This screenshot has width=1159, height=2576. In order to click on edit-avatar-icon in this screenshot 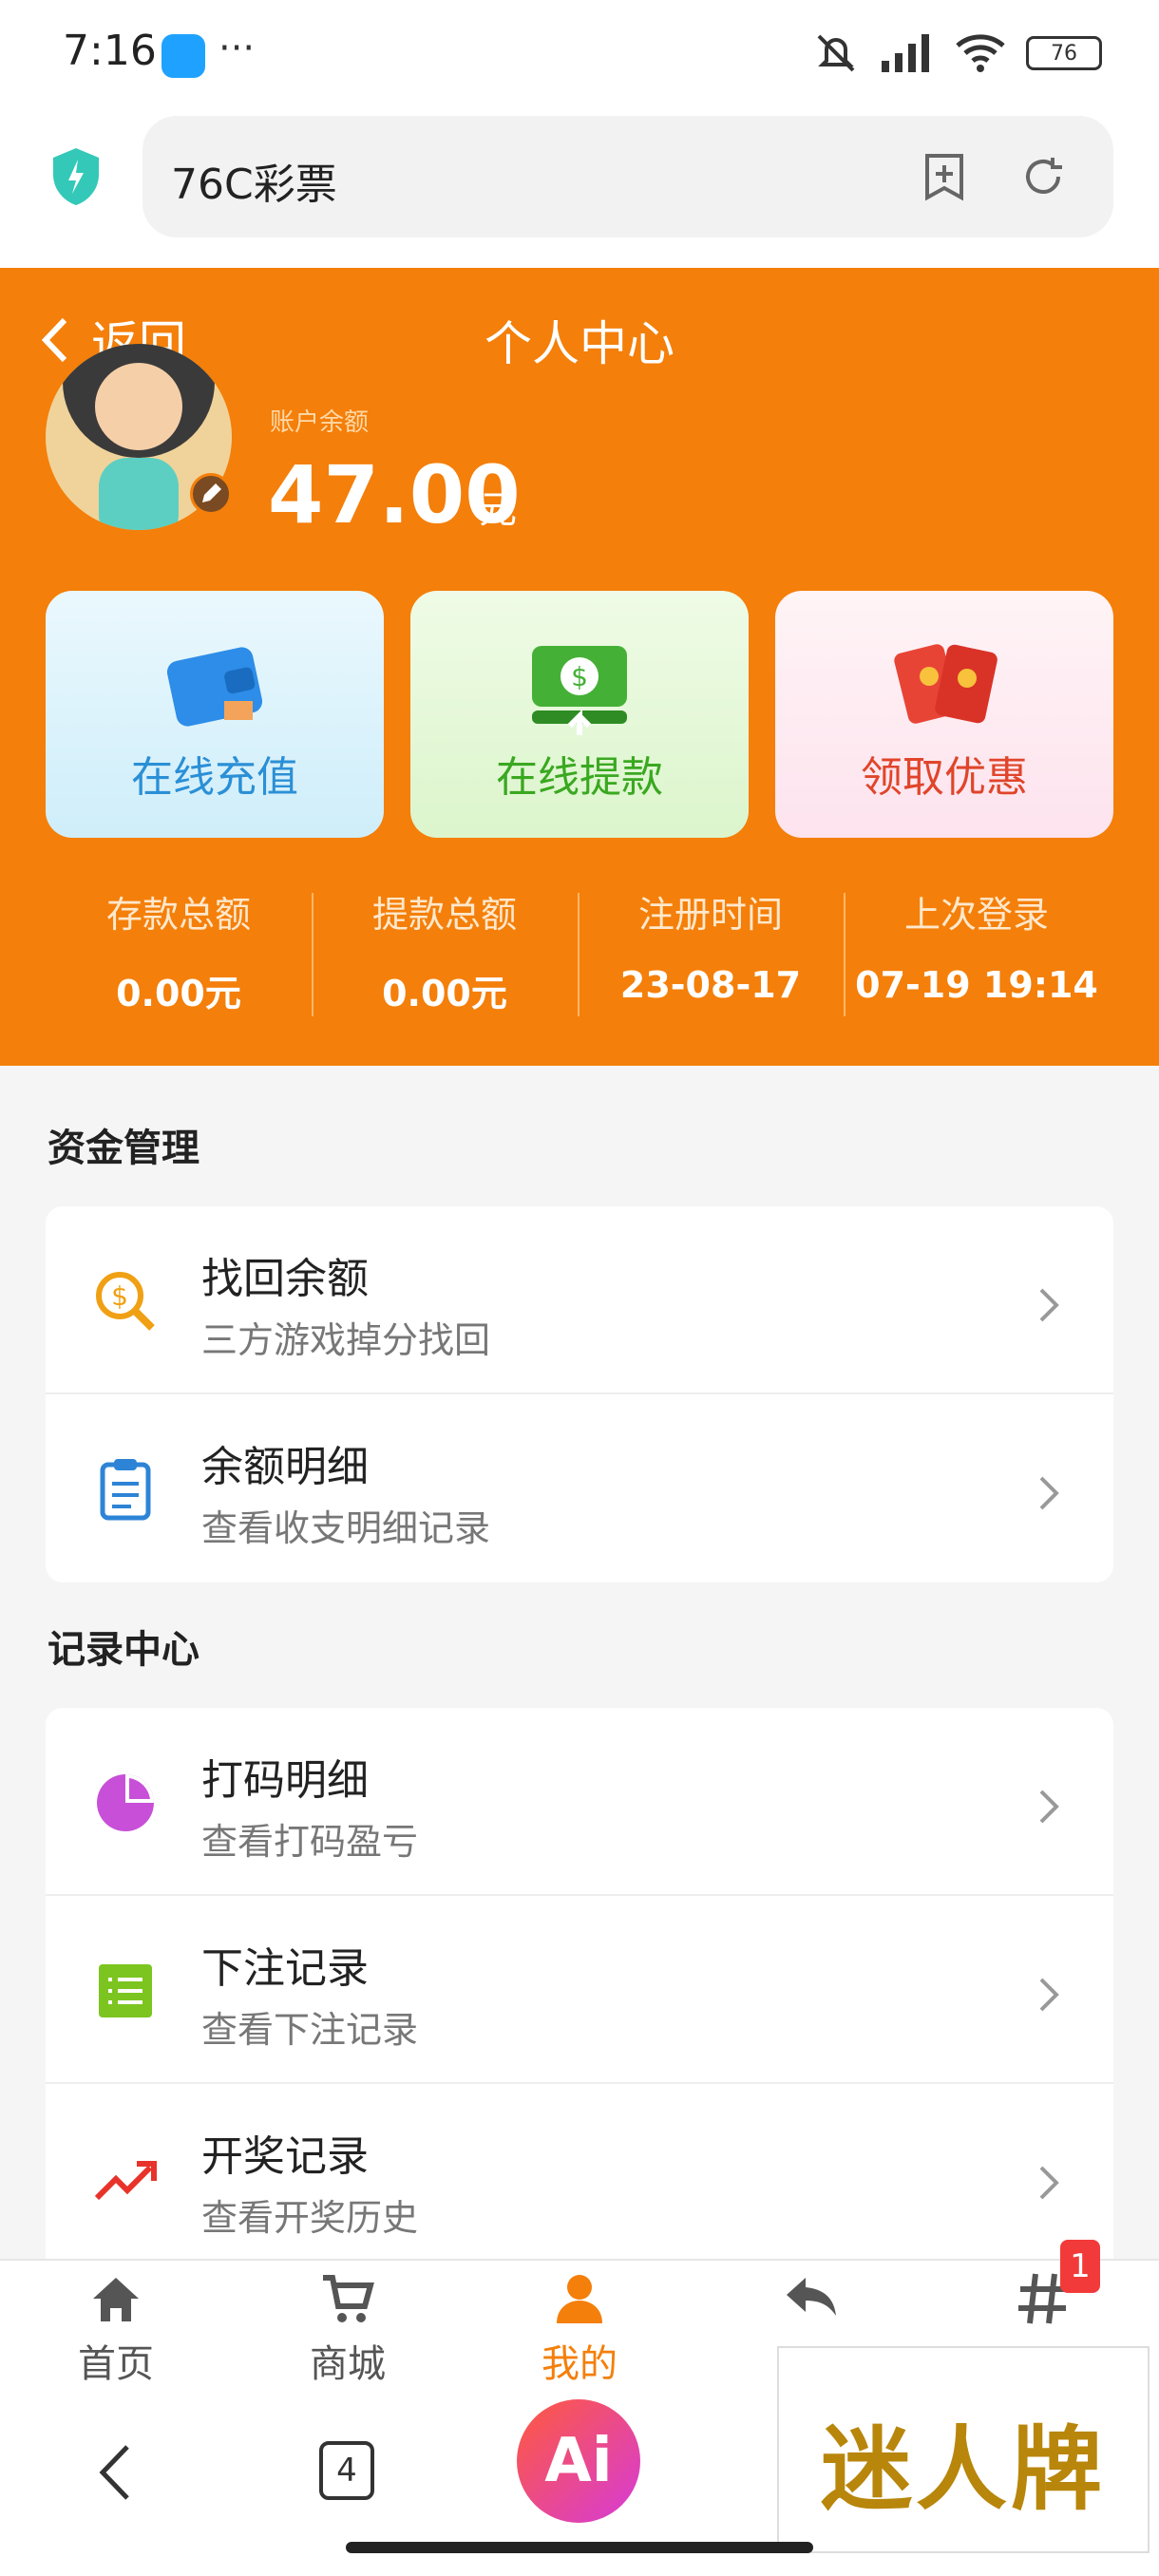, I will do `click(211, 494)`.